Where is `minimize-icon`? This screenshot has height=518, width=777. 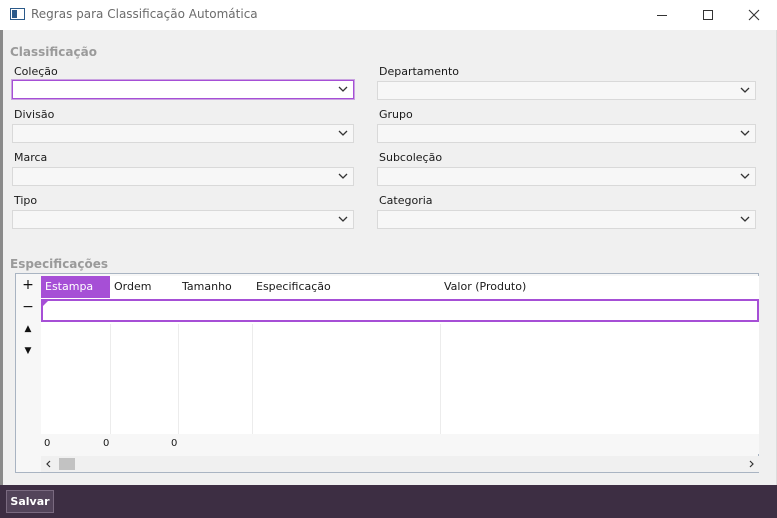 minimize-icon is located at coordinates (662, 15).